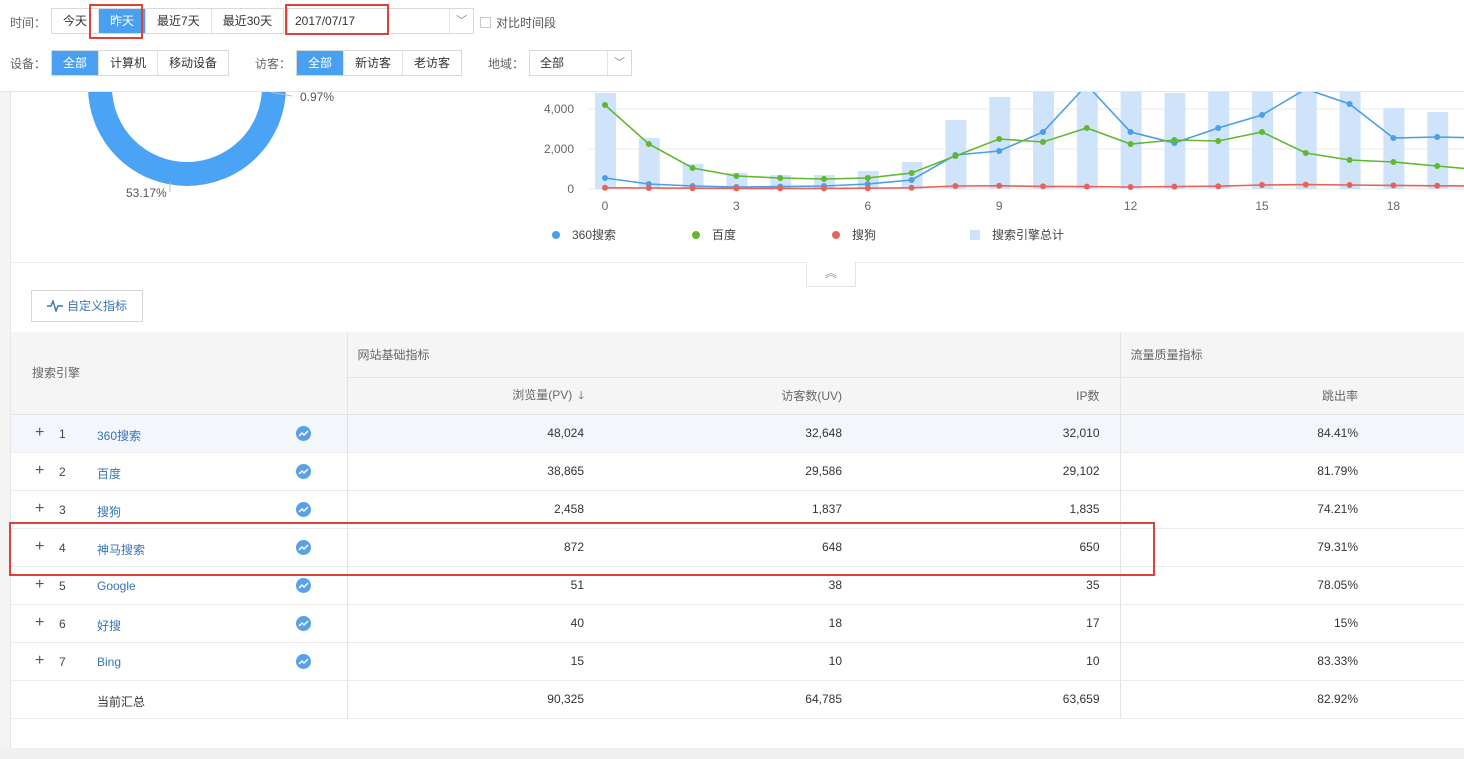 This screenshot has height=759, width=1464. Describe the element at coordinates (432, 63) in the screenshot. I see `visitor-returning-button: 老访客` at that location.